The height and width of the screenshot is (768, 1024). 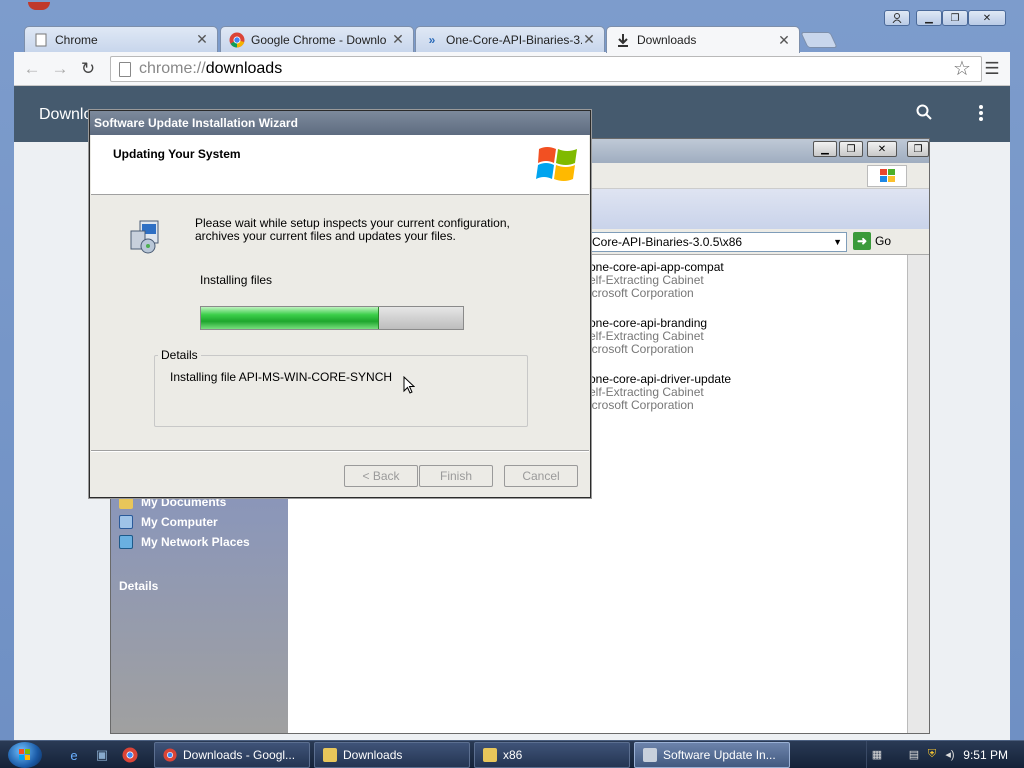 I want to click on browser-toolbar: ← → ↻ chrome:// downloads ☆ ☰, so click(x=512, y=69).